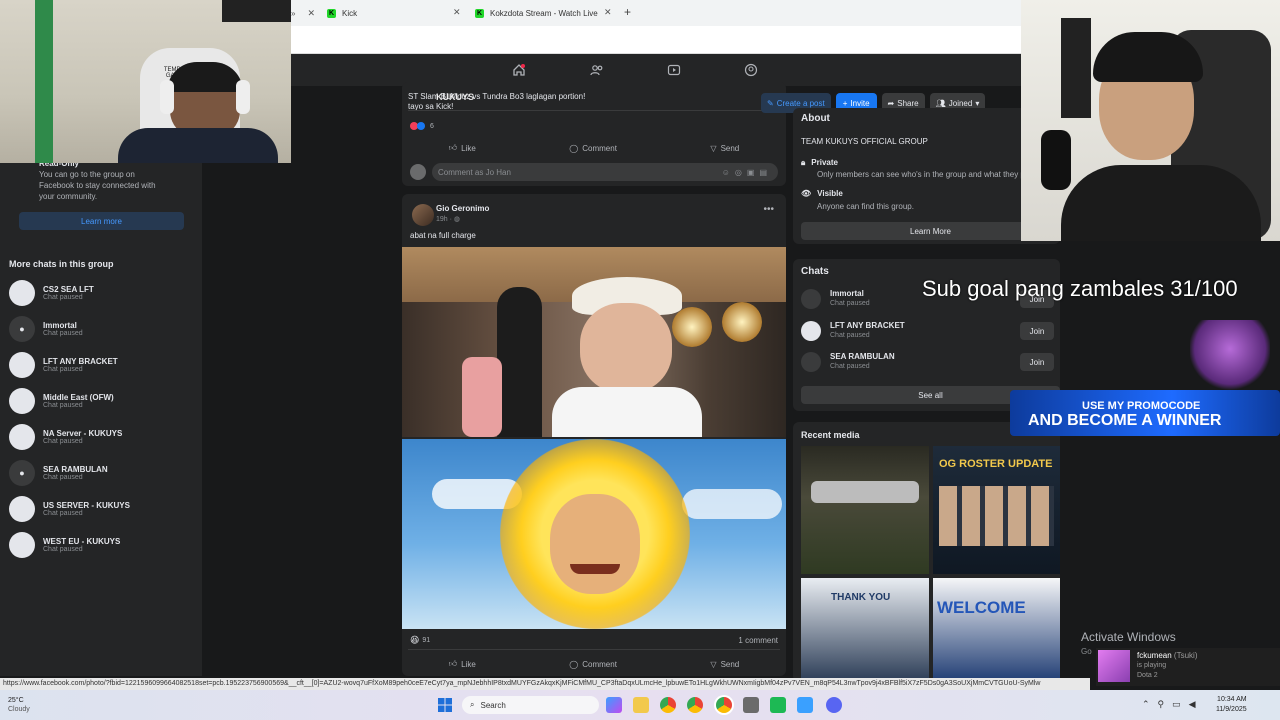  What do you see at coordinates (574, 664) in the screenshot?
I see `comment-icon: ◯` at bounding box center [574, 664].